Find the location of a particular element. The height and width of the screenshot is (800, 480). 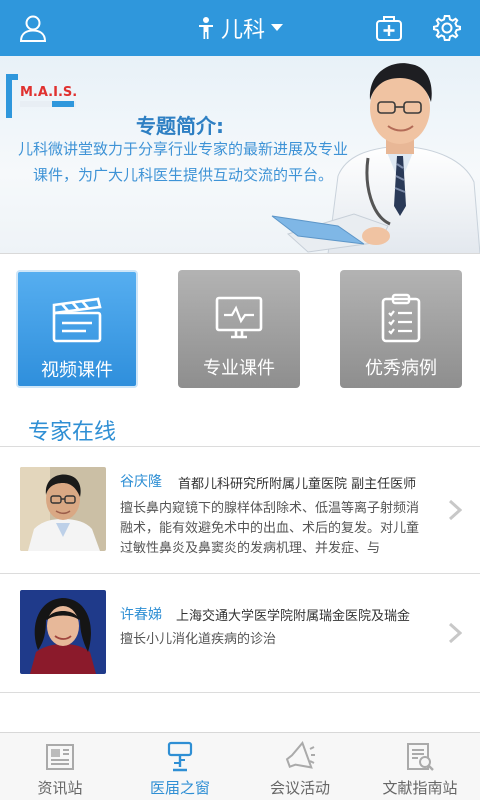

lamp-icon is located at coordinates (180, 756).